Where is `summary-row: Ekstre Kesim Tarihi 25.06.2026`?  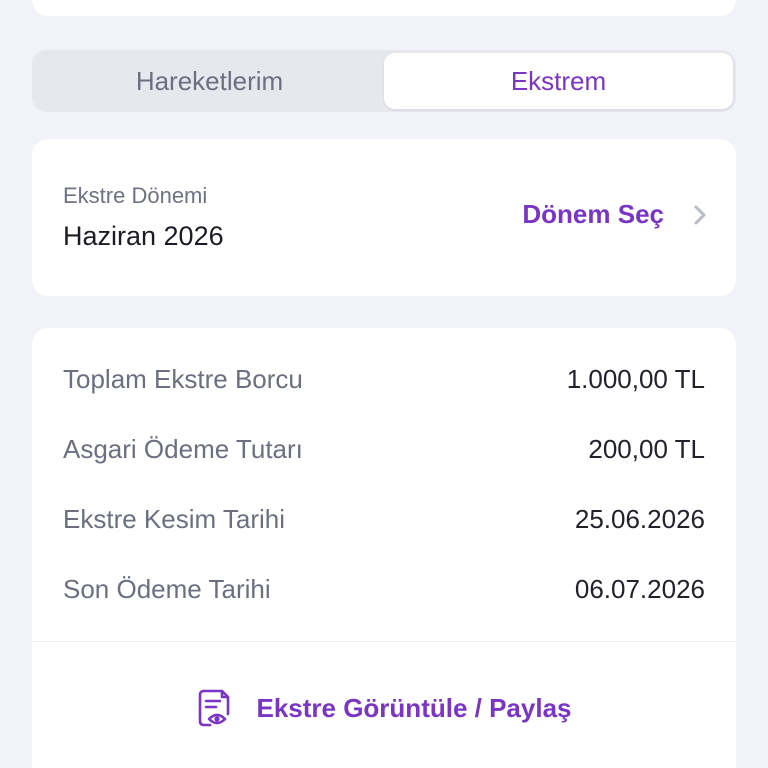
summary-row: Ekstre Kesim Tarihi 25.06.2026 is located at coordinates (384, 519).